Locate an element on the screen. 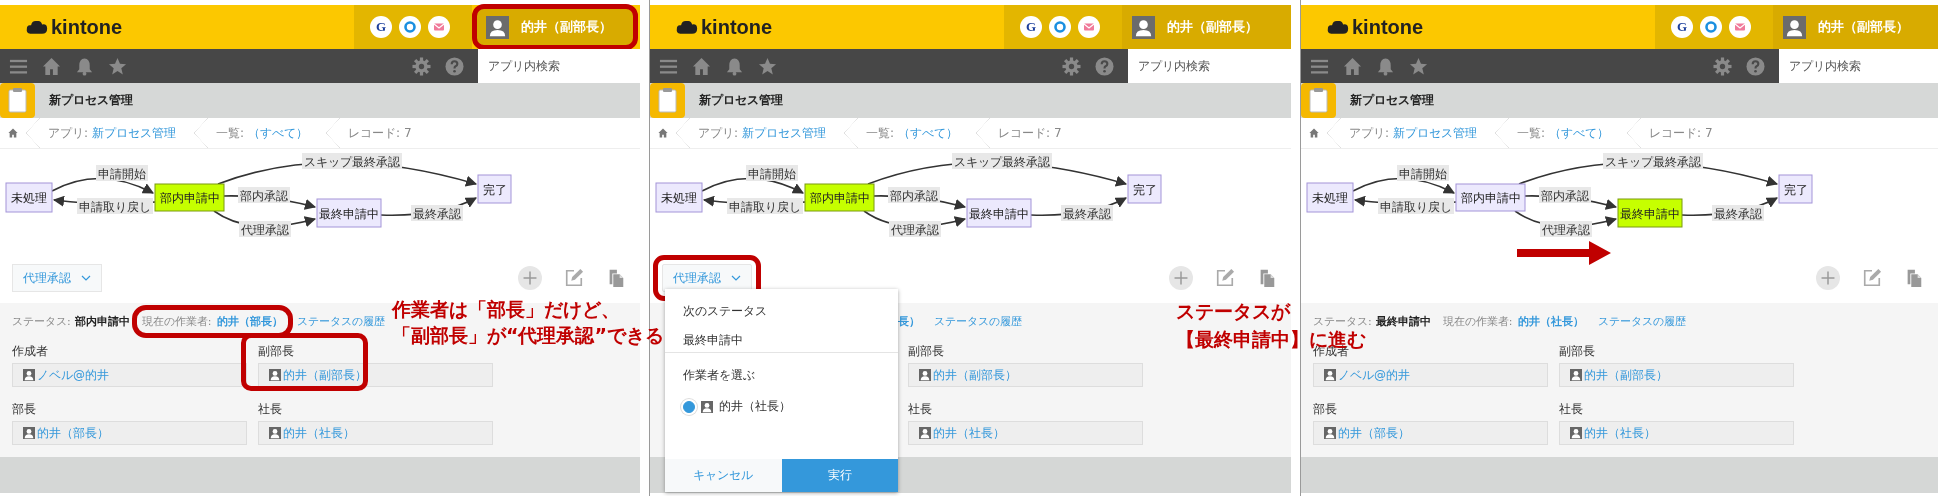 The image size is (1938, 496). worker-link: 長） is located at coordinates (909, 321).